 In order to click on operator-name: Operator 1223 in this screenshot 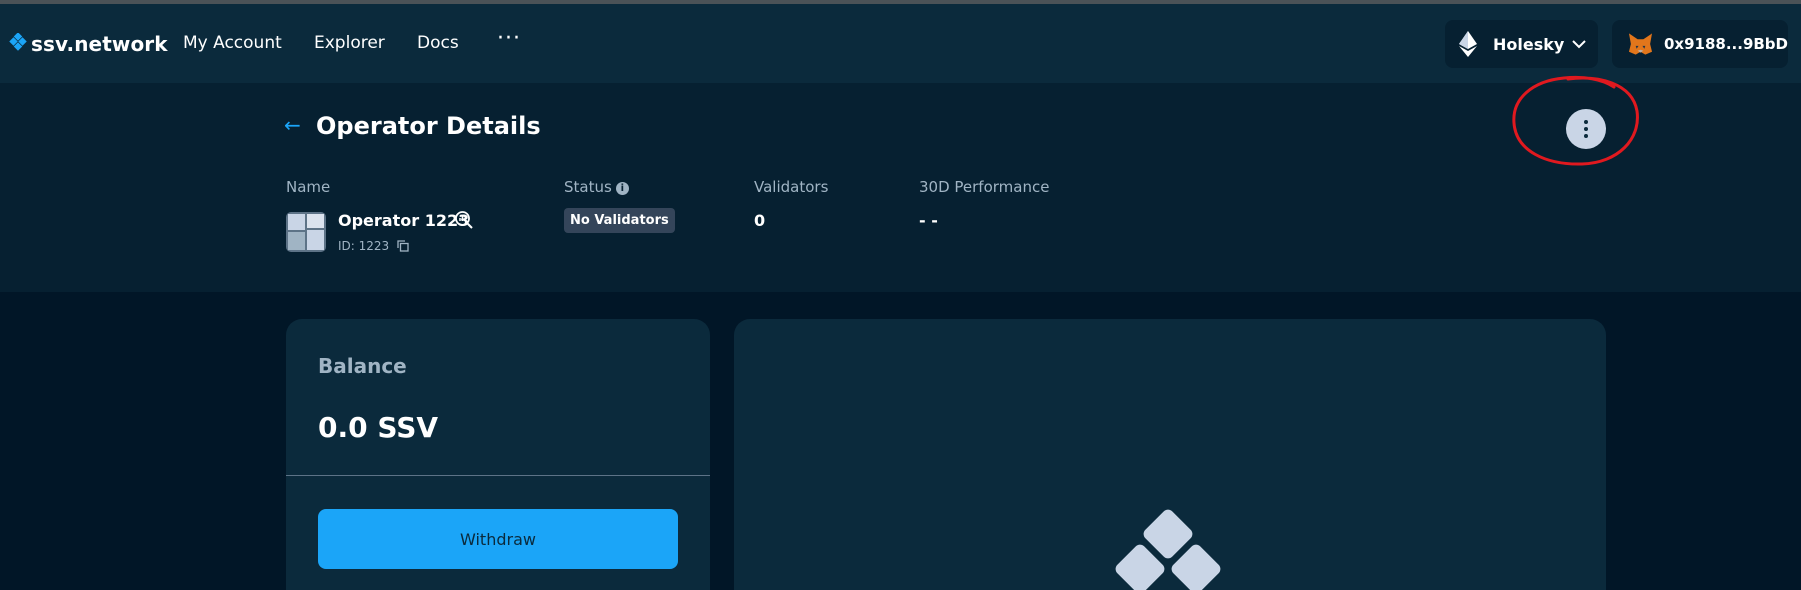, I will do `click(404, 220)`.